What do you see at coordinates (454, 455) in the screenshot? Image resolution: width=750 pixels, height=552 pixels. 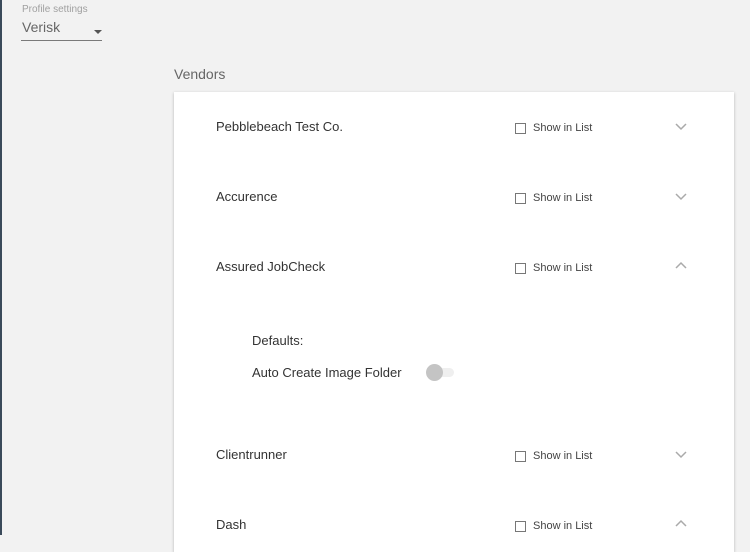 I see `vendor-row: Clientrunner Show in List` at bounding box center [454, 455].